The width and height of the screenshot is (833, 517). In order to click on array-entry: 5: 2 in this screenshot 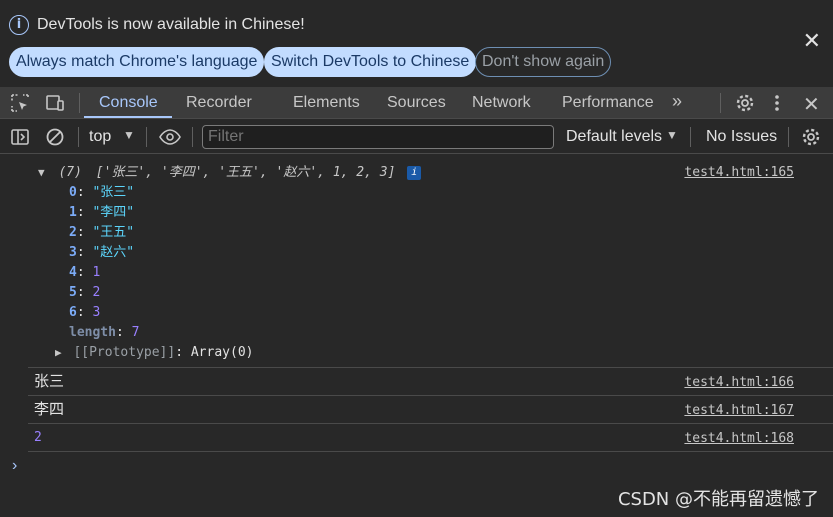, I will do `click(85, 292)`.